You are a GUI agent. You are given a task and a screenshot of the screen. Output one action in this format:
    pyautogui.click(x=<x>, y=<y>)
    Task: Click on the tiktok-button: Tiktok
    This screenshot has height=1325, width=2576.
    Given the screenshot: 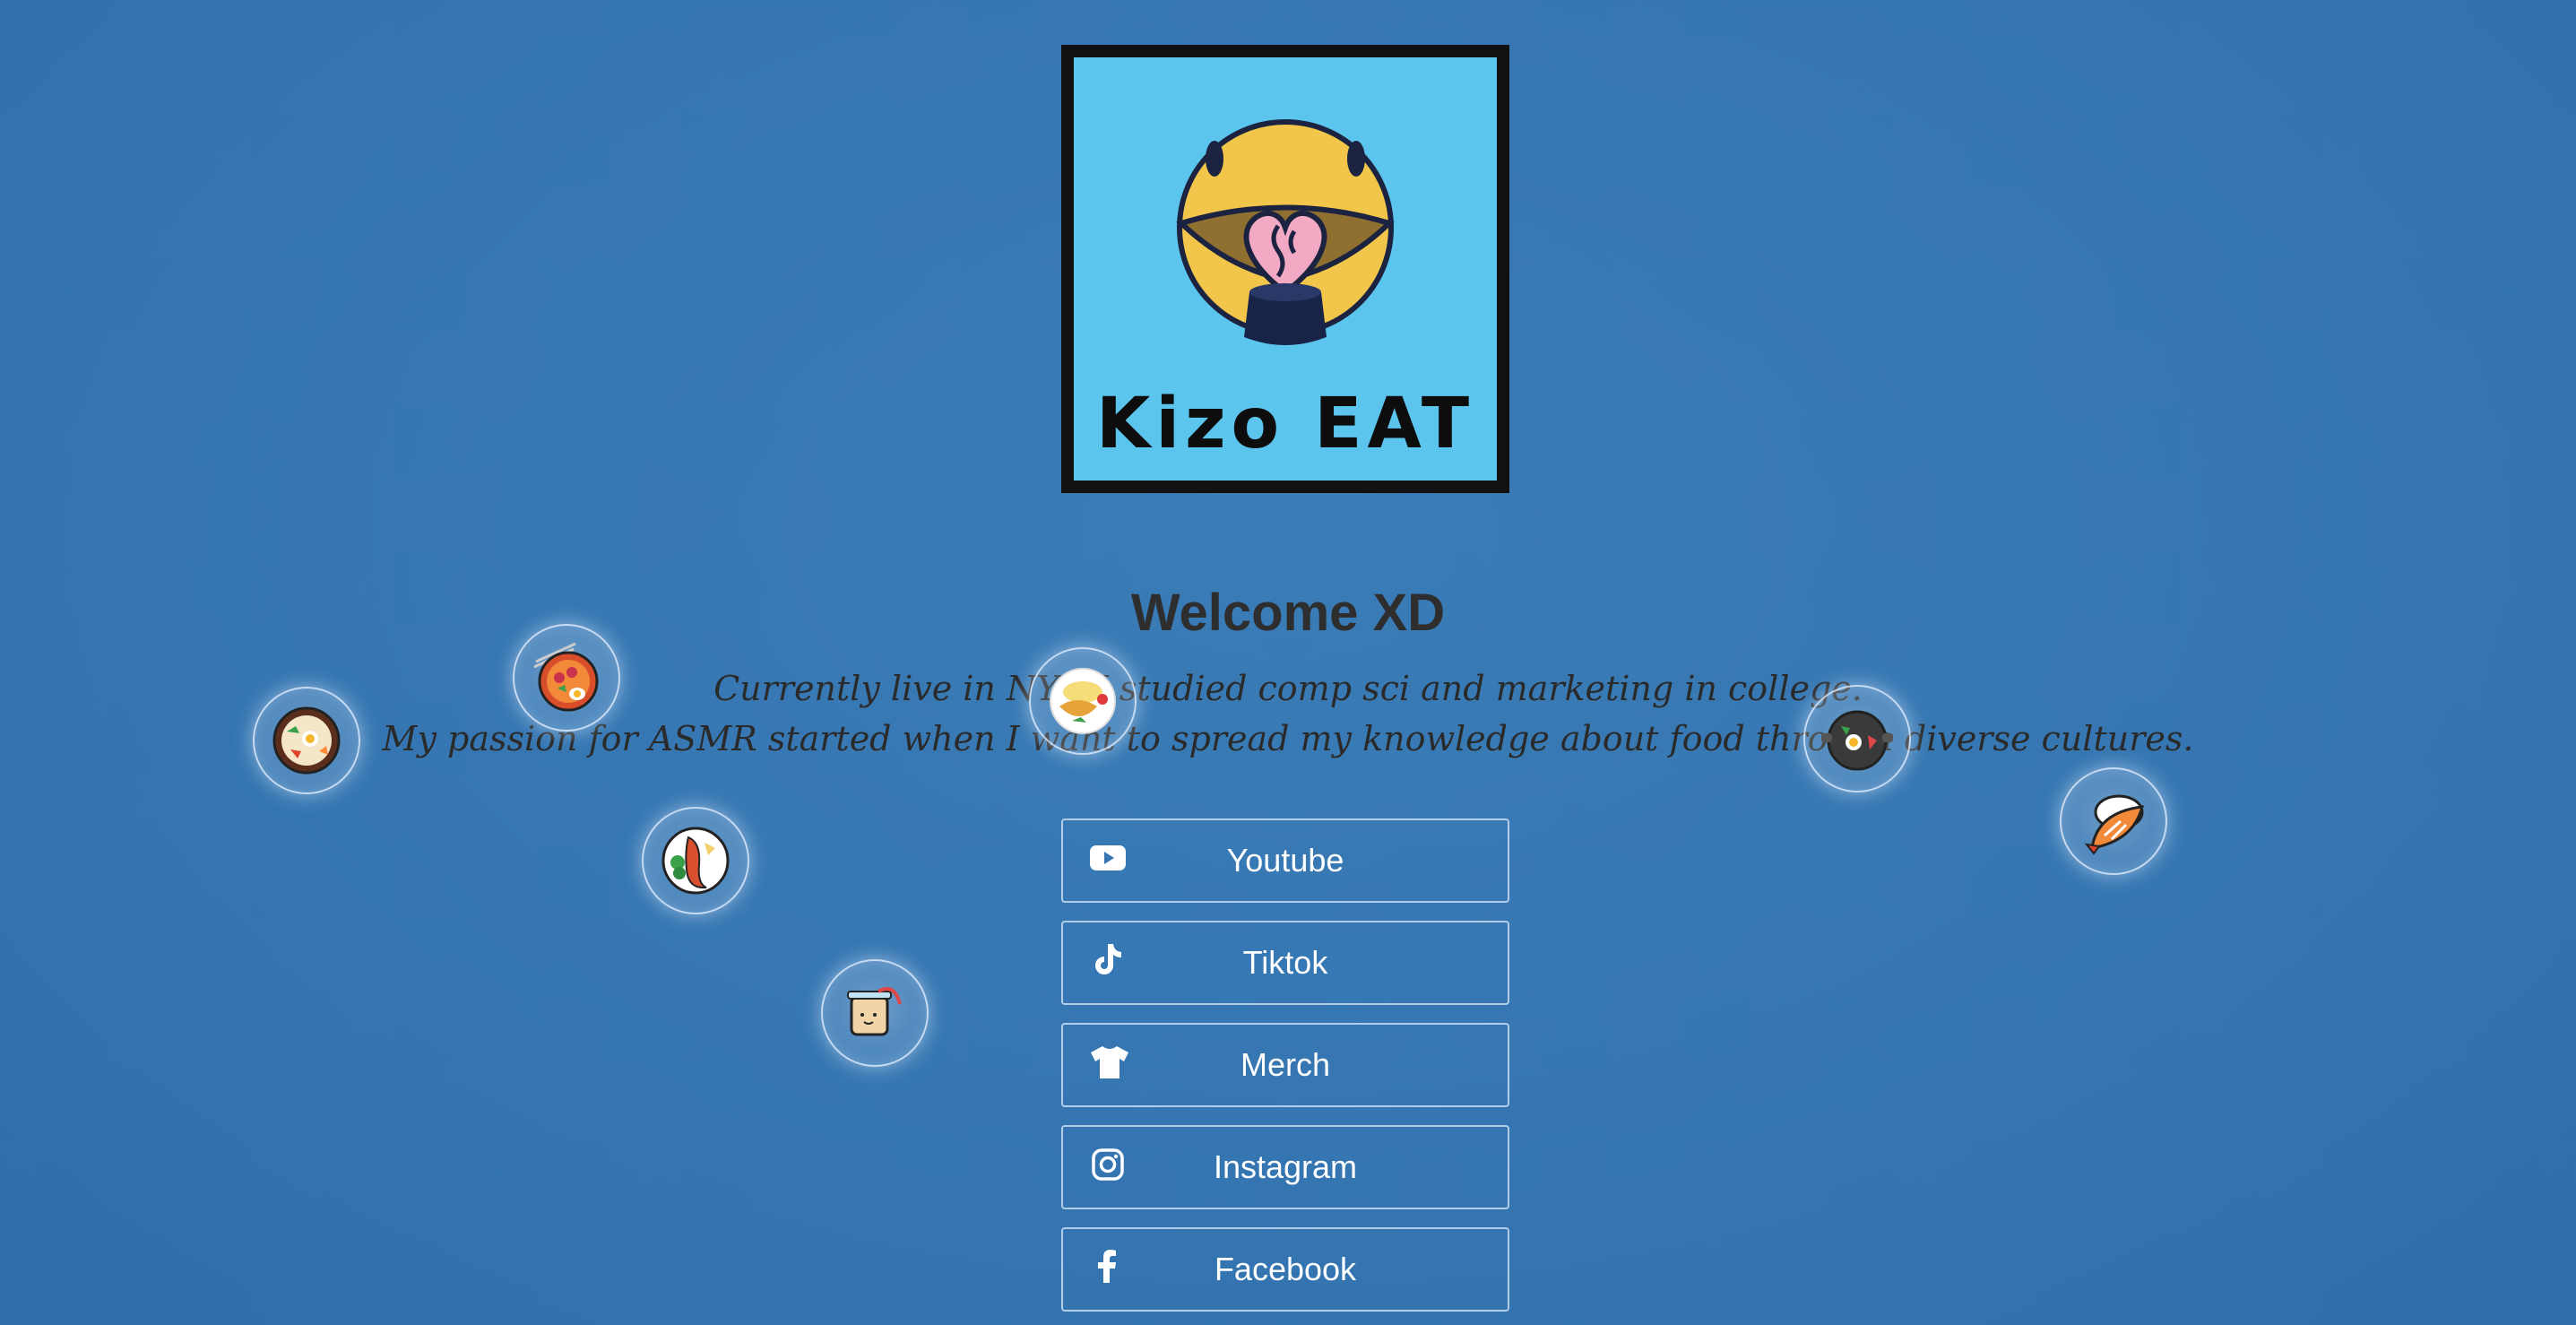 What is the action you would take?
    pyautogui.click(x=1285, y=963)
    